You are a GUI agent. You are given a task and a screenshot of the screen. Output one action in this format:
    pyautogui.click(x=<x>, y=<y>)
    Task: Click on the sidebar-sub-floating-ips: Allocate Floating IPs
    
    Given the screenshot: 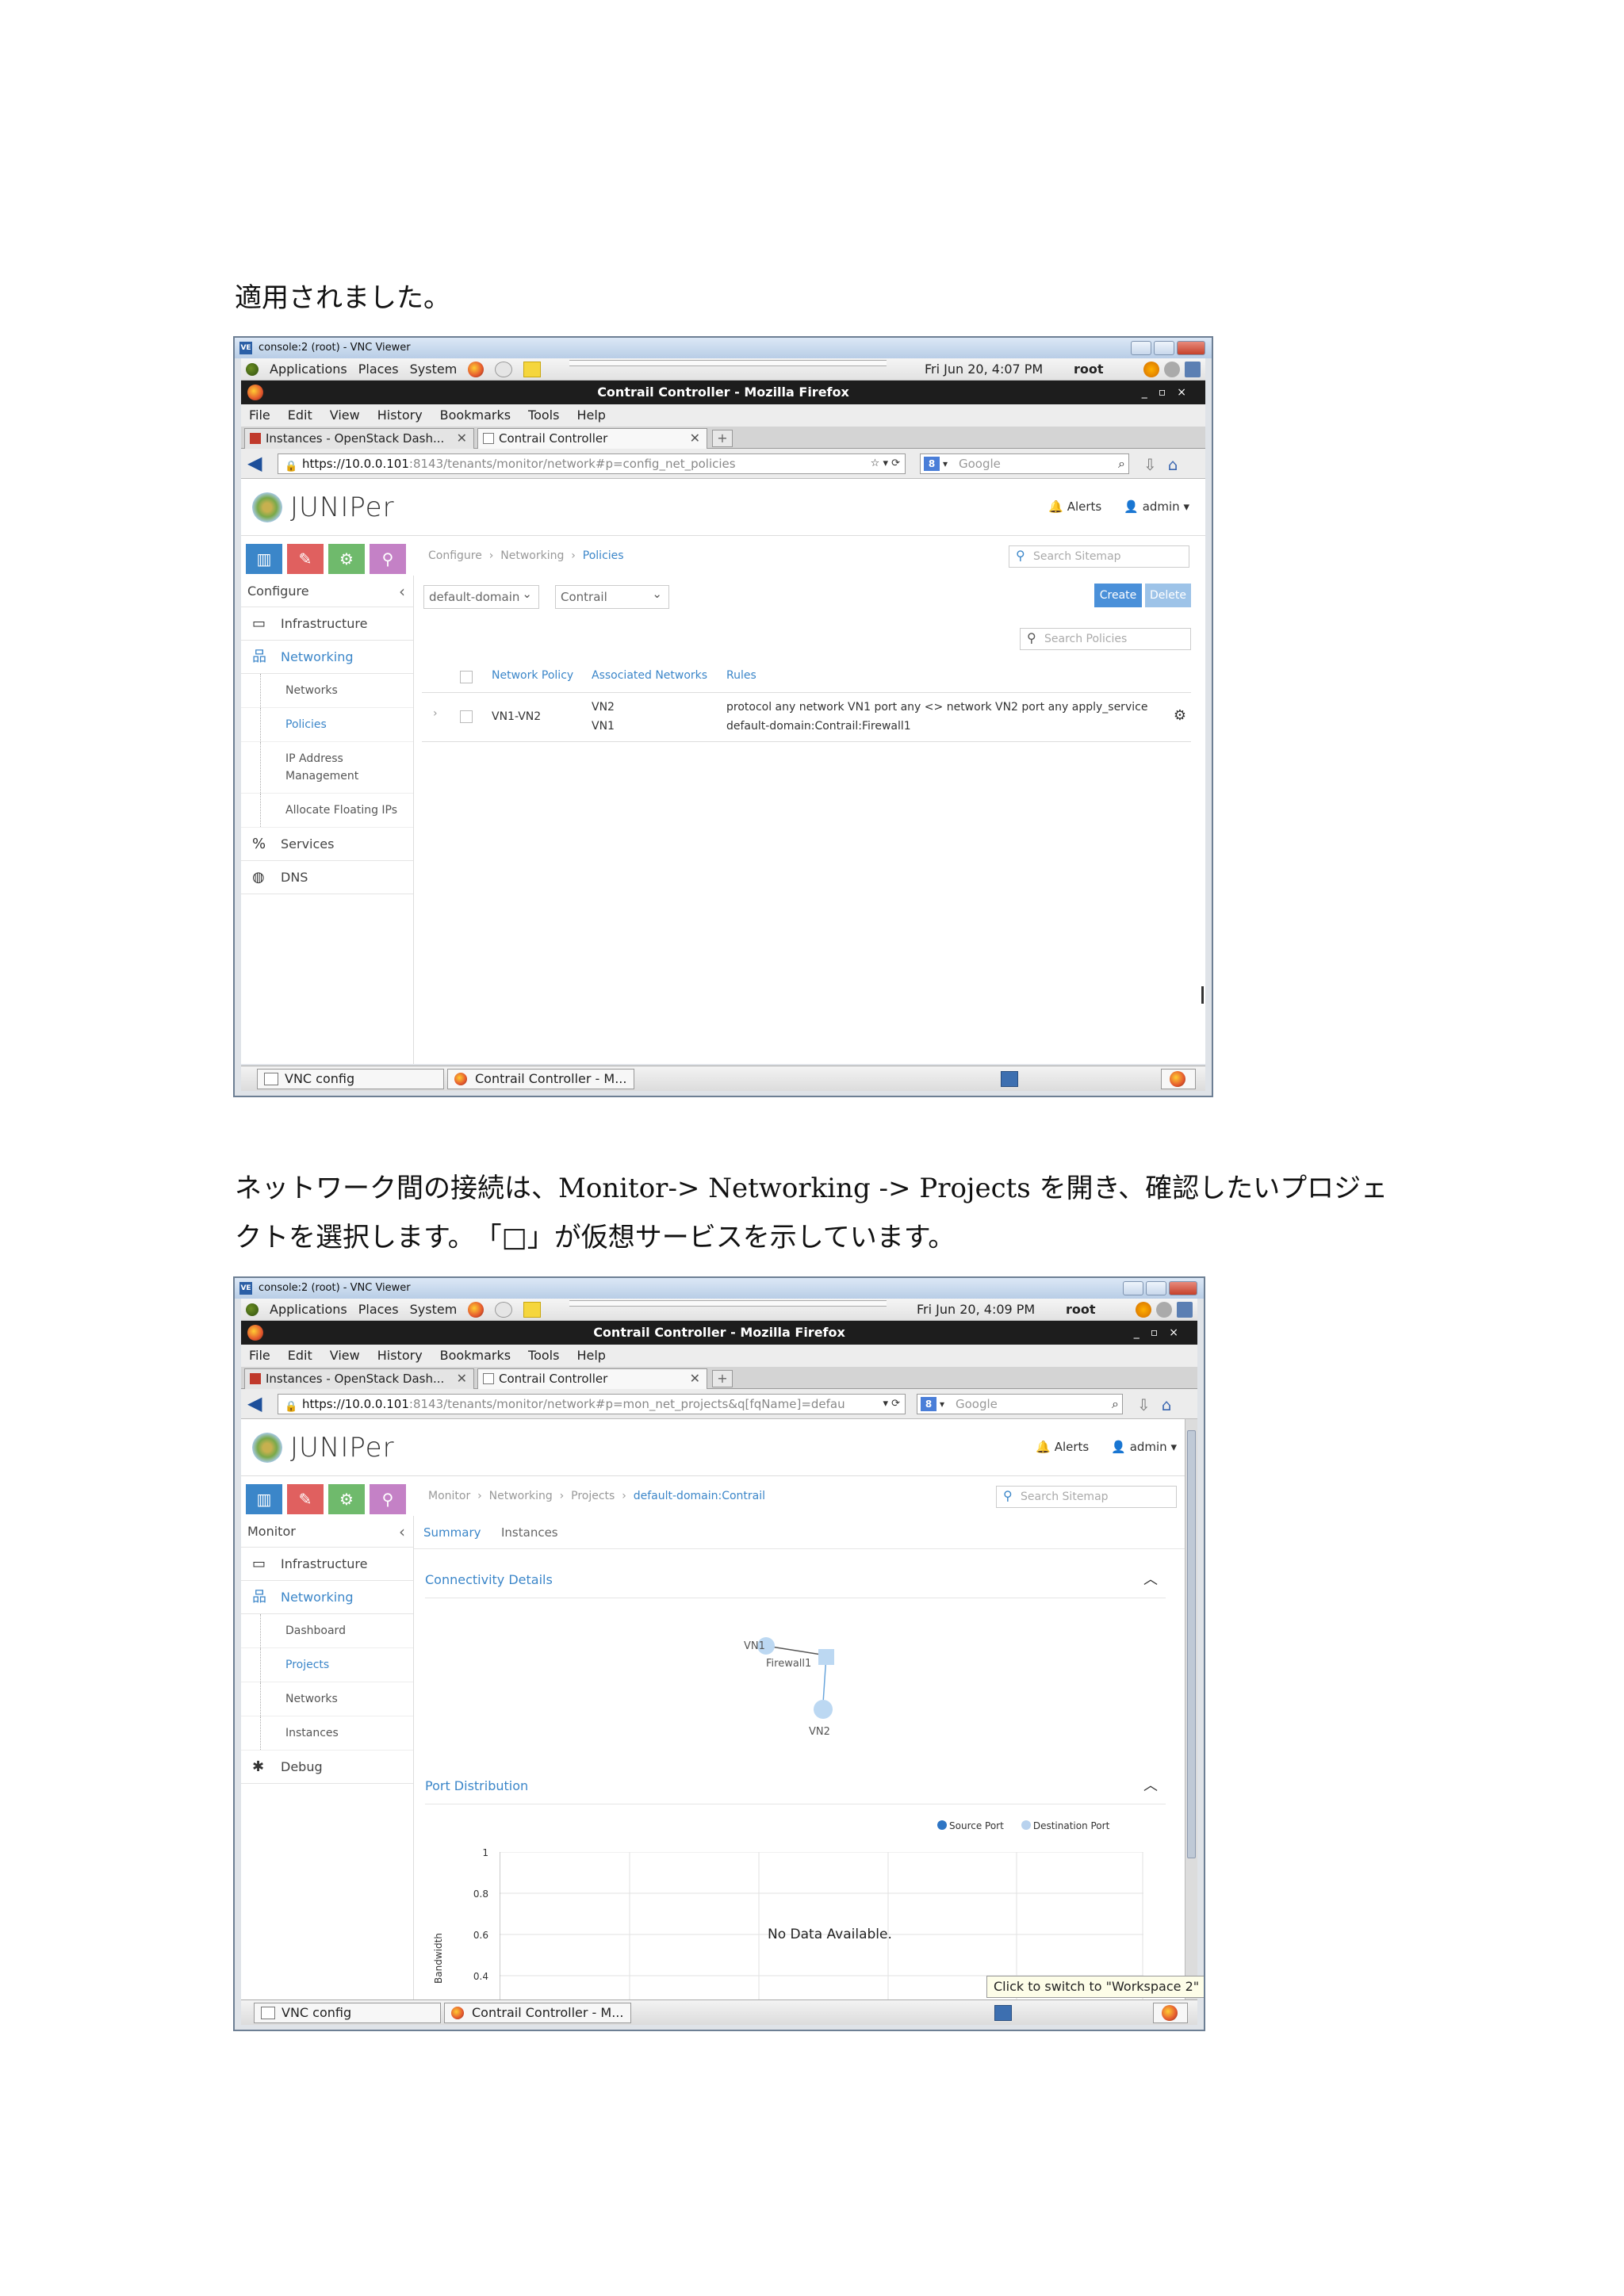 What is the action you would take?
    pyautogui.click(x=327, y=811)
    